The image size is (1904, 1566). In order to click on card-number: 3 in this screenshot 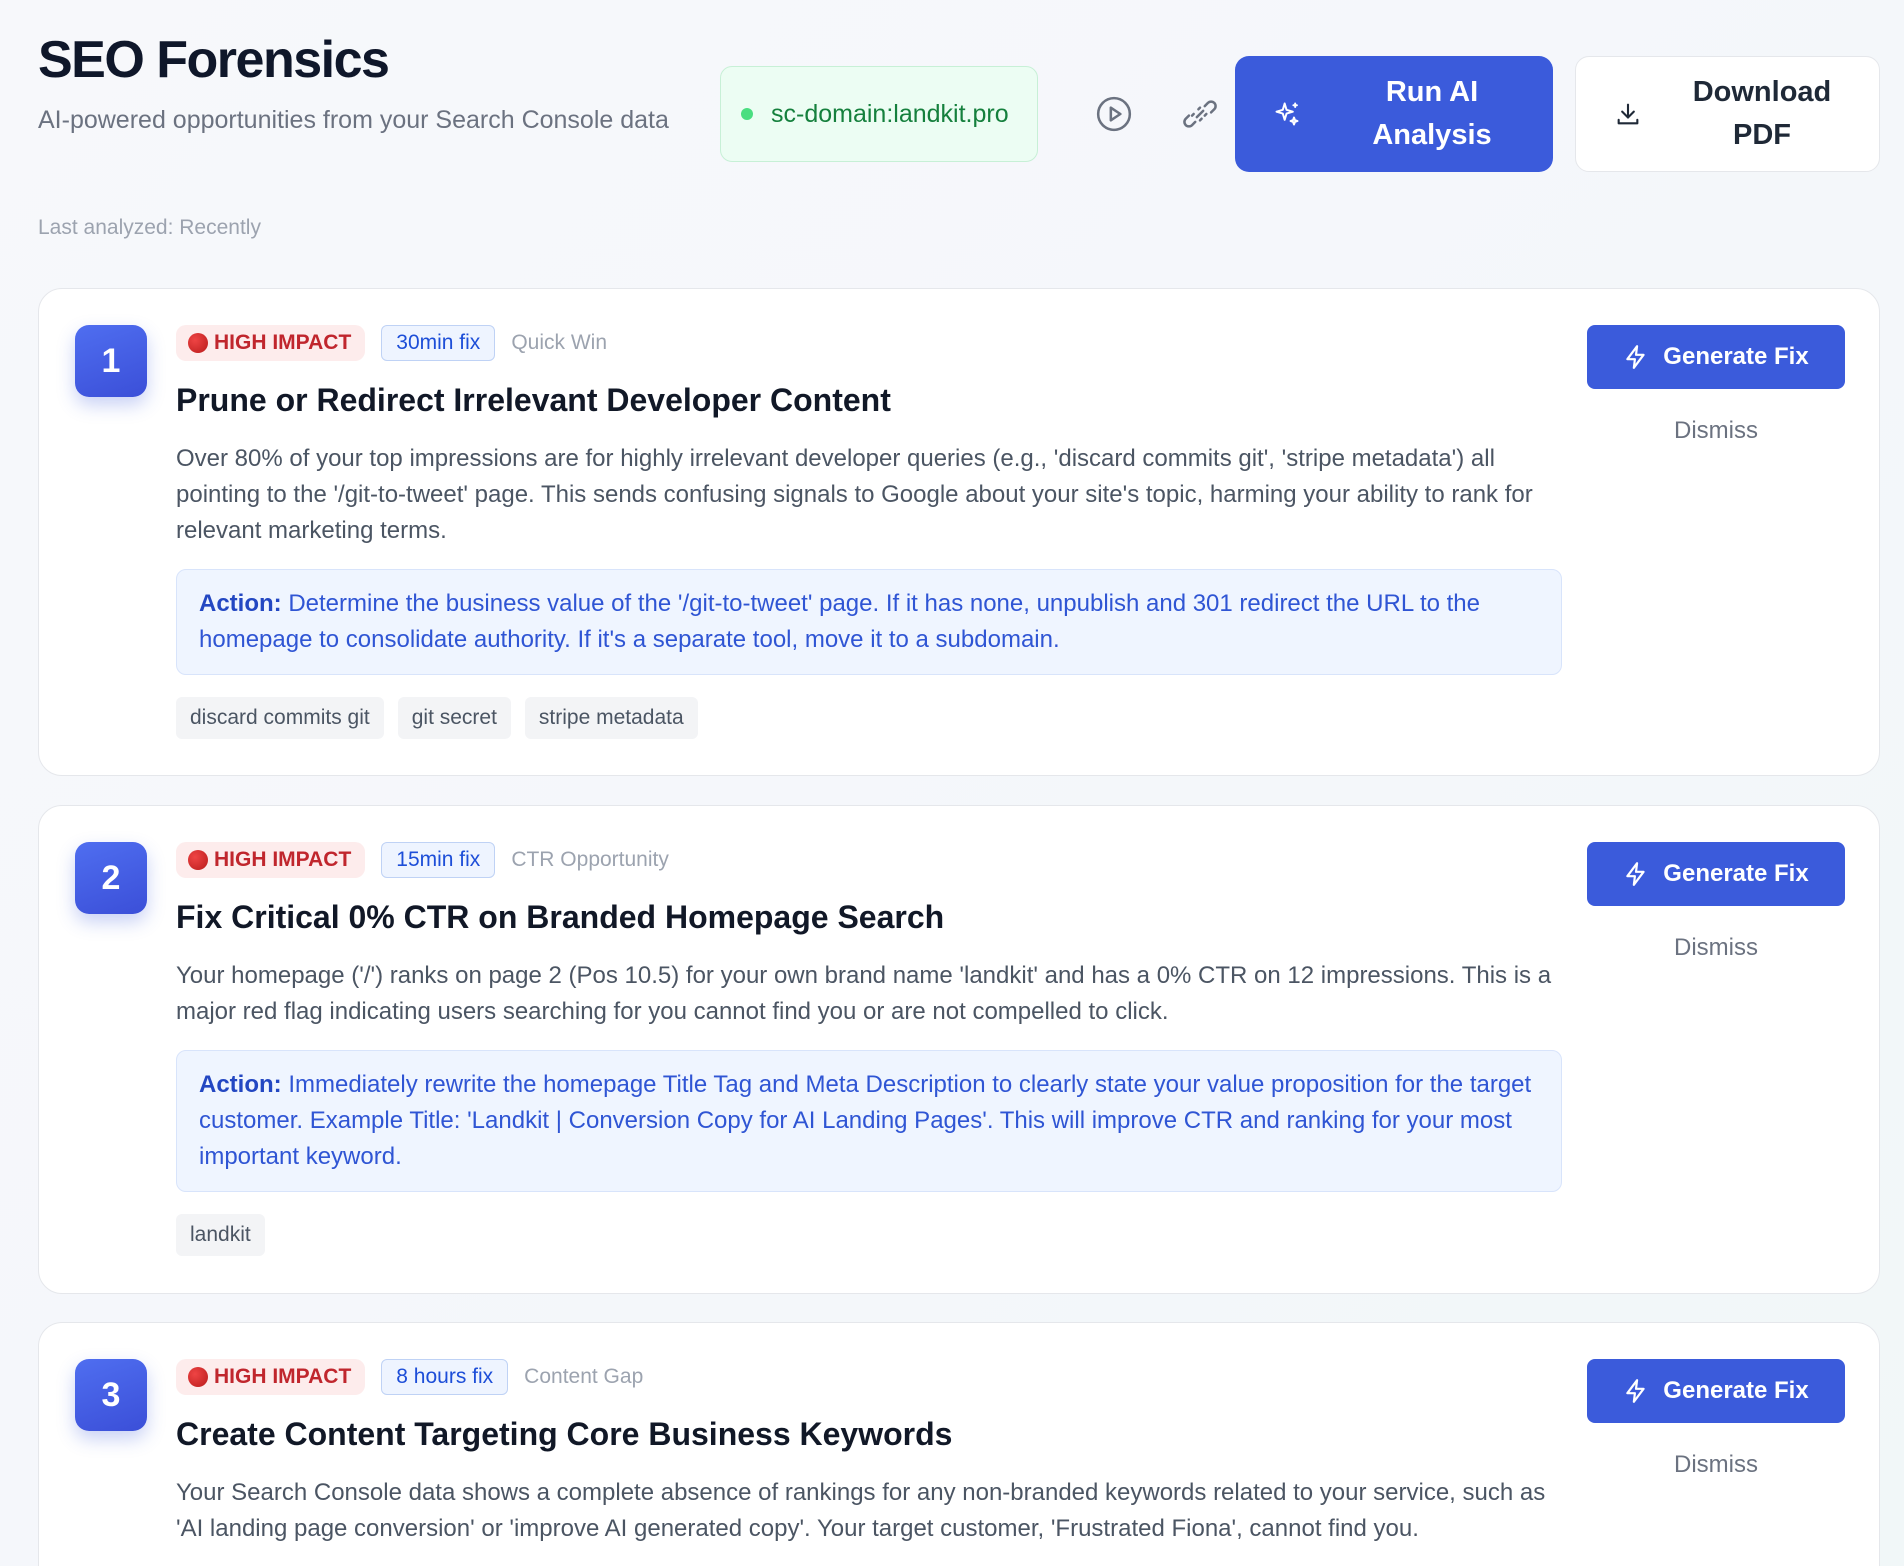, I will do `click(111, 1395)`.